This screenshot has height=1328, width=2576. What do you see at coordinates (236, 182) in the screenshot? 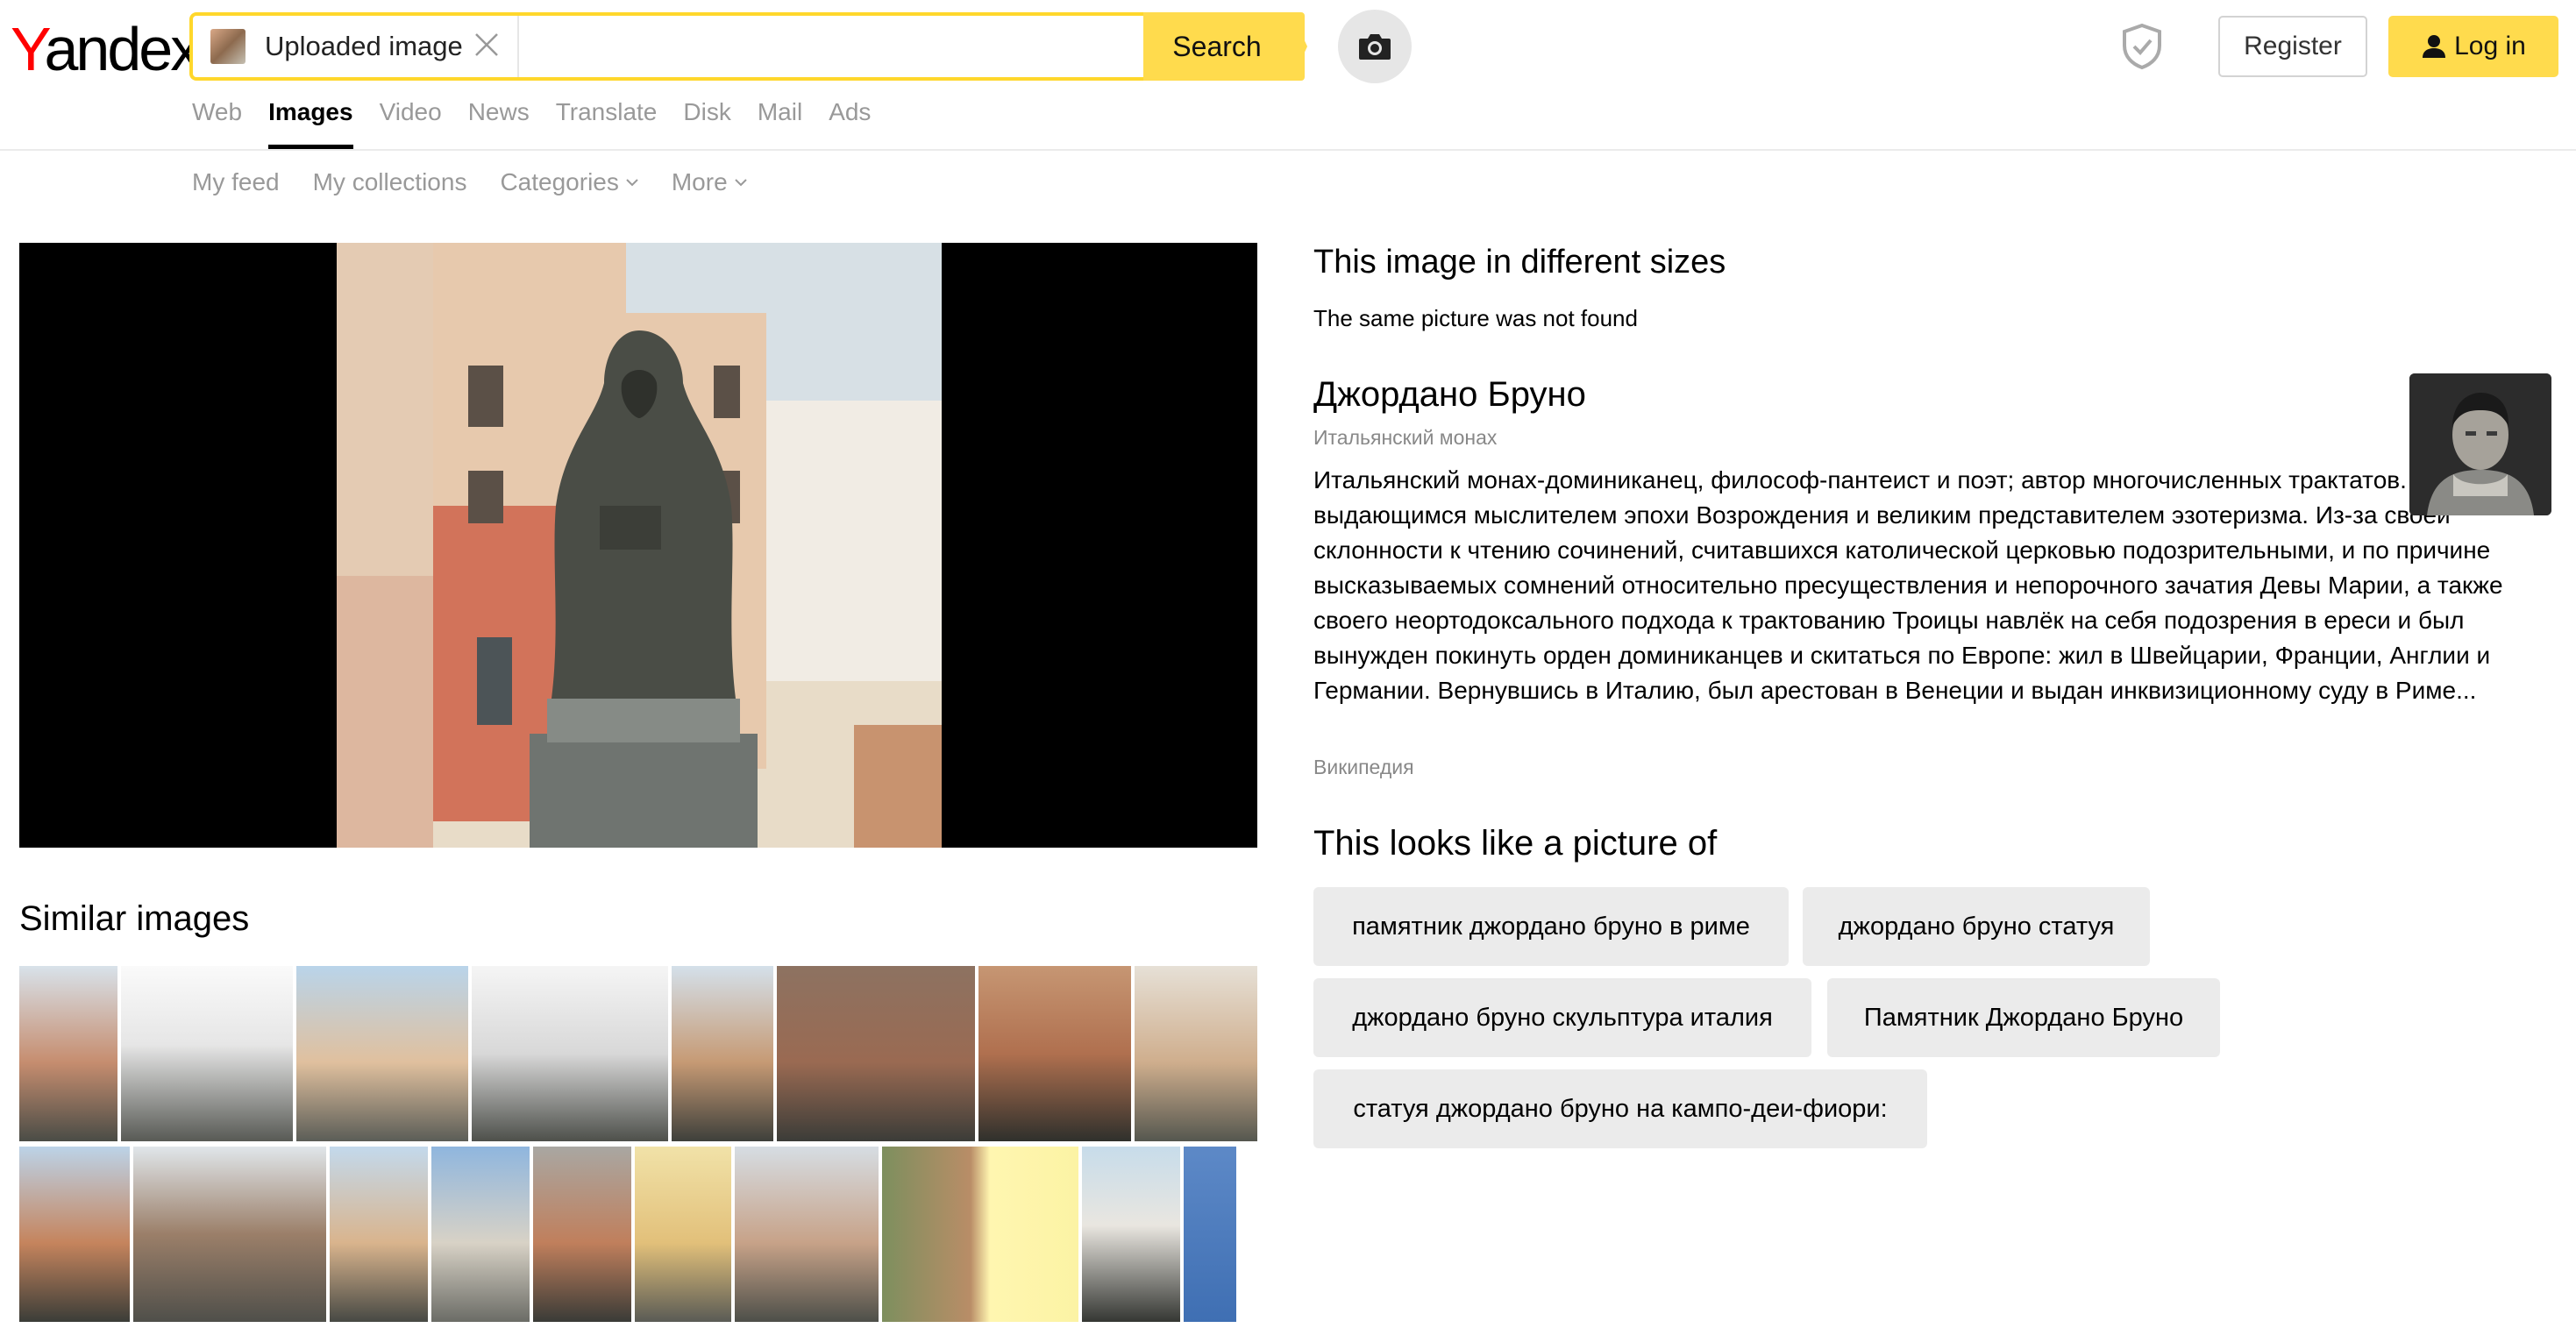
I see `subnav-my-feed: My feed` at bounding box center [236, 182].